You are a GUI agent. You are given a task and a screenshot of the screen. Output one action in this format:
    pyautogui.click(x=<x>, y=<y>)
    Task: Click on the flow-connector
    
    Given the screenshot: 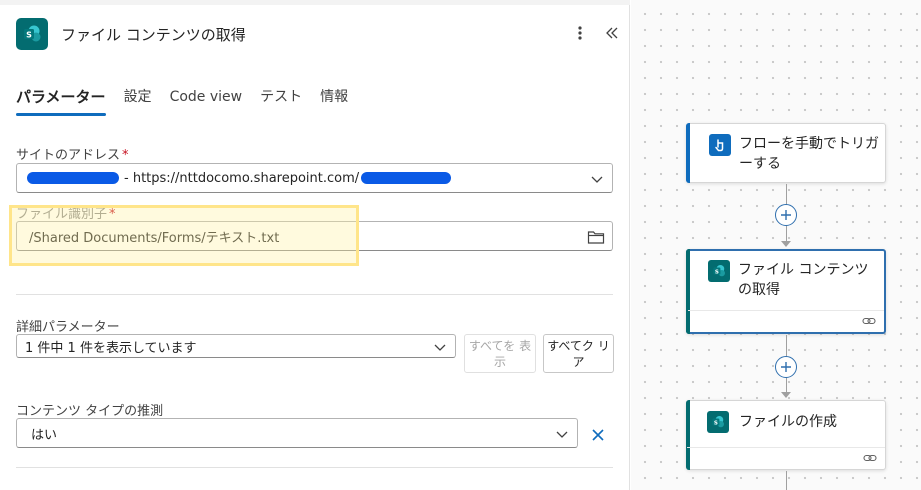 What is the action you would take?
    pyautogui.click(x=786, y=480)
    